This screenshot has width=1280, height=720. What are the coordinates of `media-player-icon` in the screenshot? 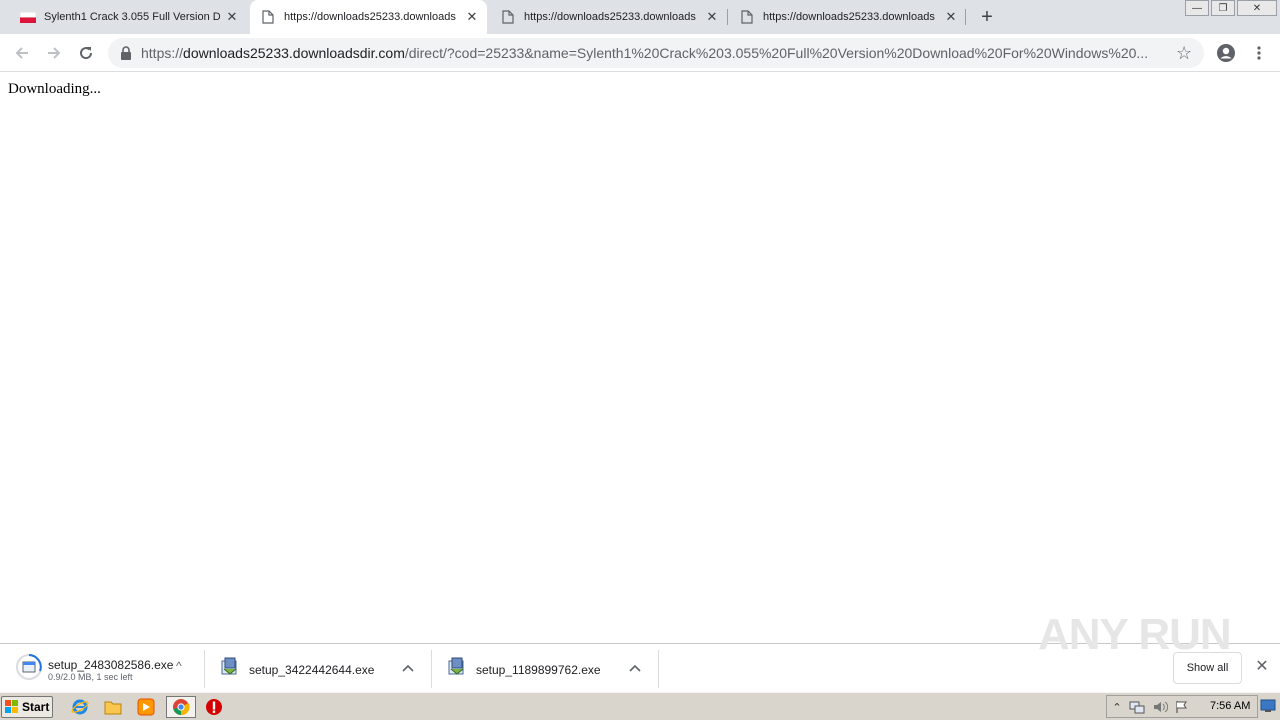 It's located at (146, 707).